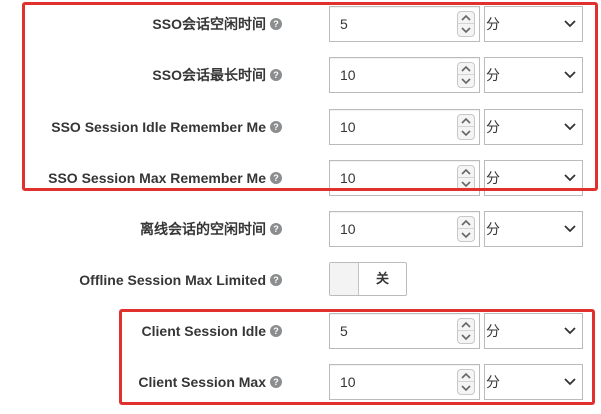 The height and width of the screenshot is (414, 601). What do you see at coordinates (533, 229) in the screenshot?
I see `offline-session-idle-unit-select: 分` at bounding box center [533, 229].